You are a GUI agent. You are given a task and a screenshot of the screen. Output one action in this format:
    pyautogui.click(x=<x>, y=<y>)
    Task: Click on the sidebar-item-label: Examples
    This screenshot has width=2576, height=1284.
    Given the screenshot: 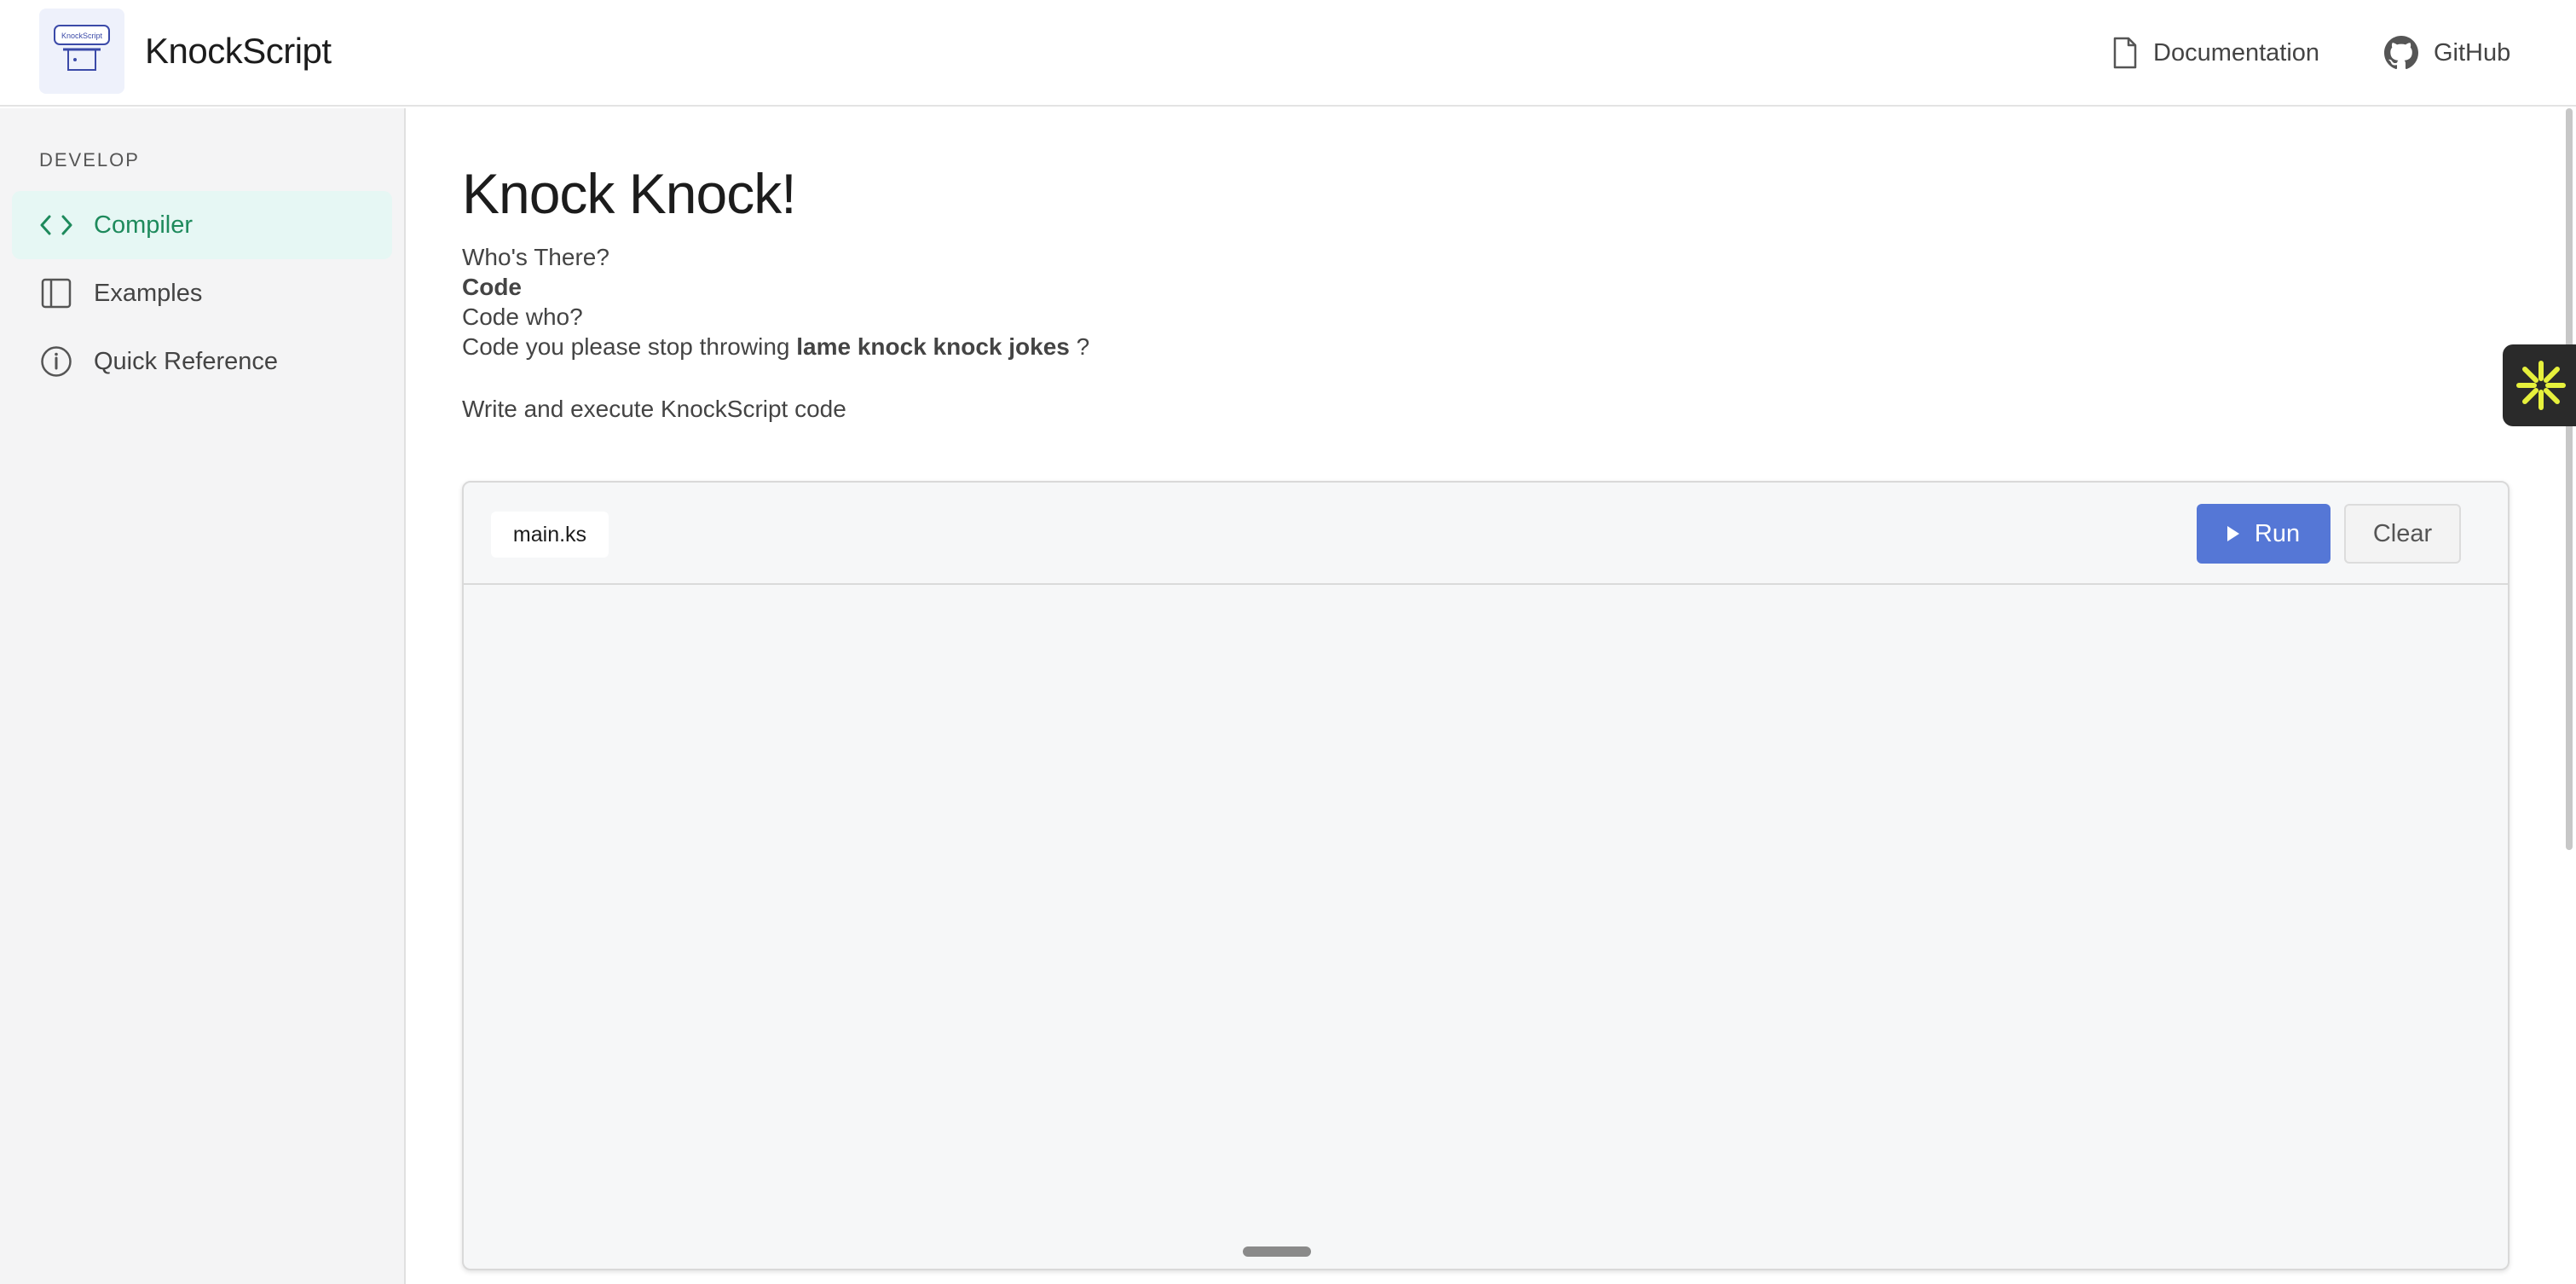 What is the action you would take?
    pyautogui.click(x=148, y=293)
    